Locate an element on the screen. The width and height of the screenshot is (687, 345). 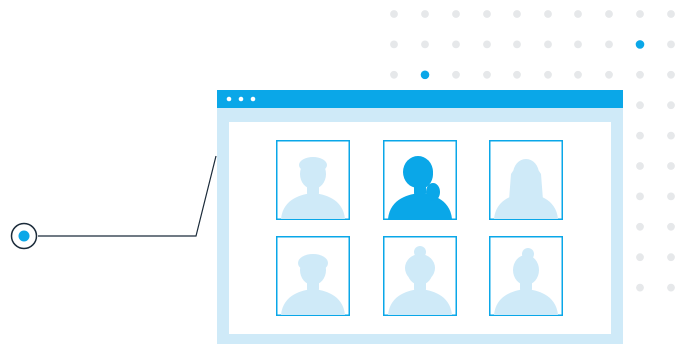
pin-marker-dot is located at coordinates (24, 236).